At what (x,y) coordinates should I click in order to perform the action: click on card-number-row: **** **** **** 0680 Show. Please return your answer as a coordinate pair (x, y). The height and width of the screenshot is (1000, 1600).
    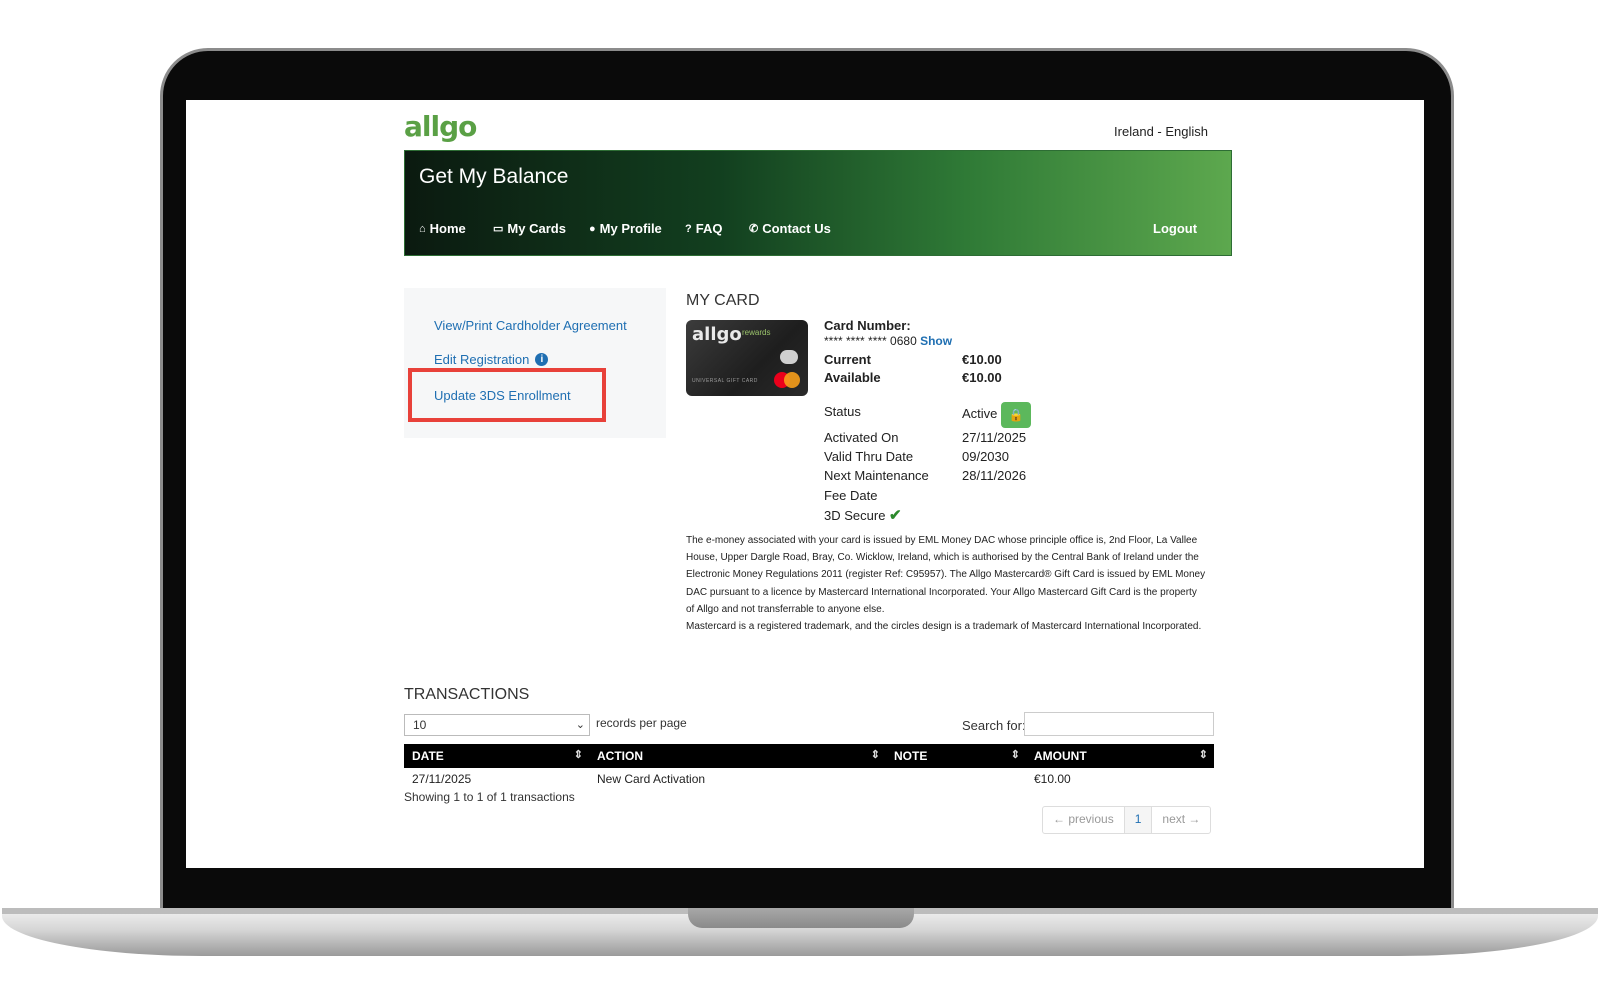
    Looking at the image, I should click on (888, 341).